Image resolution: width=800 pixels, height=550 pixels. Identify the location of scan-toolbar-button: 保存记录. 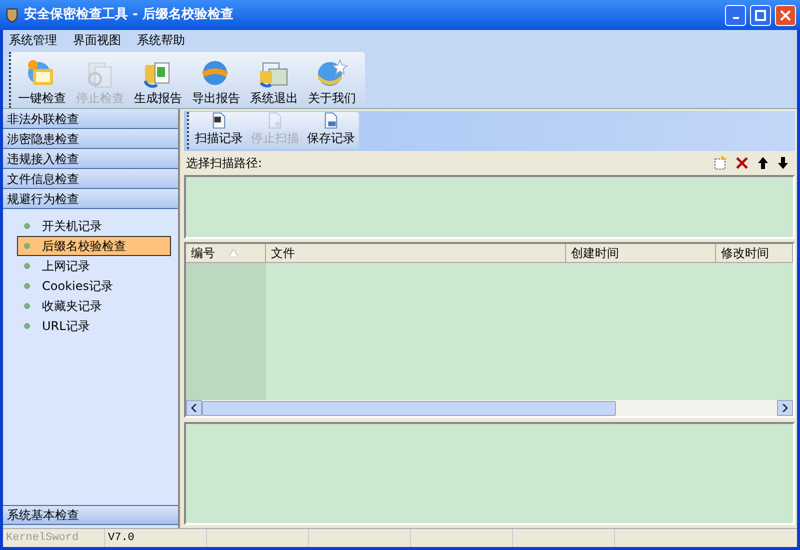
(331, 130).